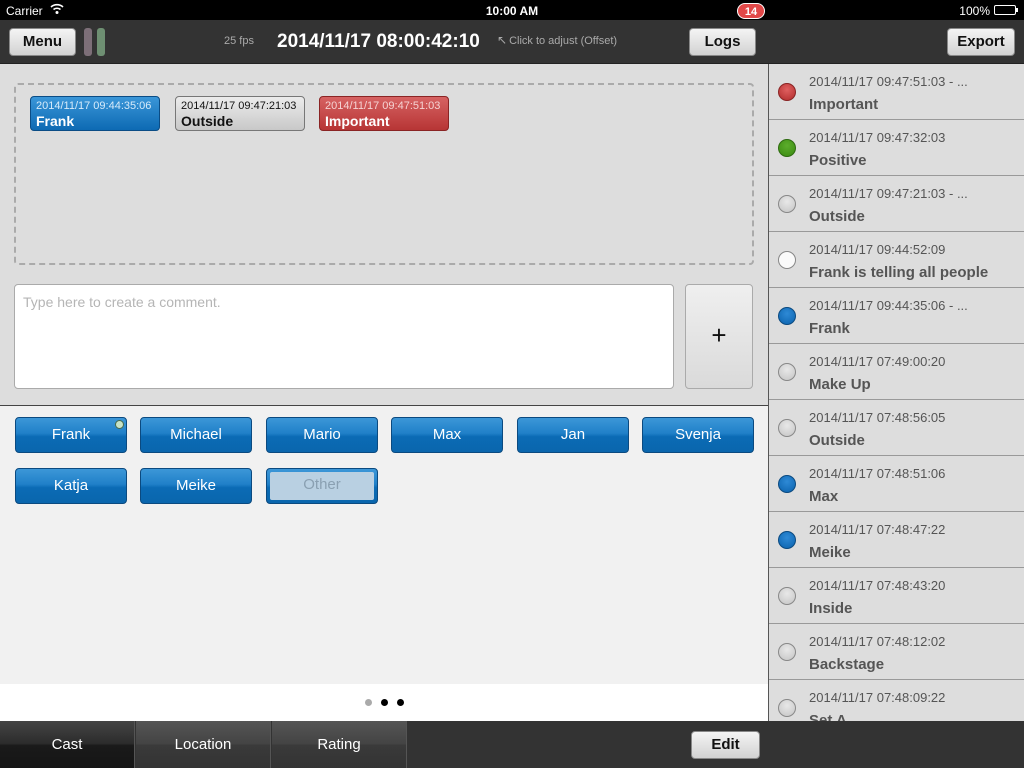  I want to click on tab-rating: Rating, so click(339, 744).